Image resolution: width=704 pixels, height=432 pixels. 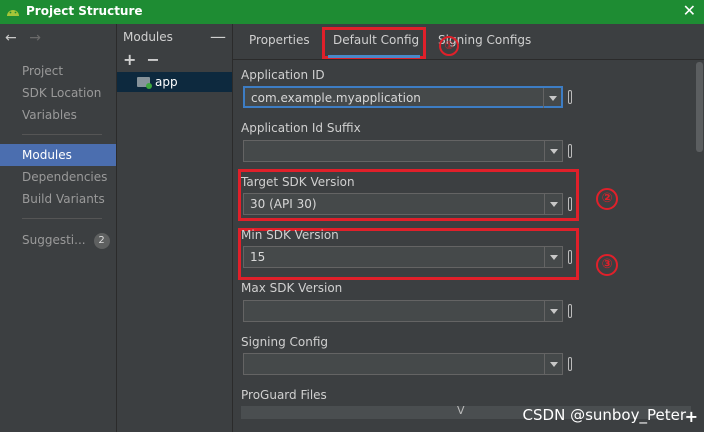 I want to click on min-sdk-combo: 15, so click(x=403, y=257).